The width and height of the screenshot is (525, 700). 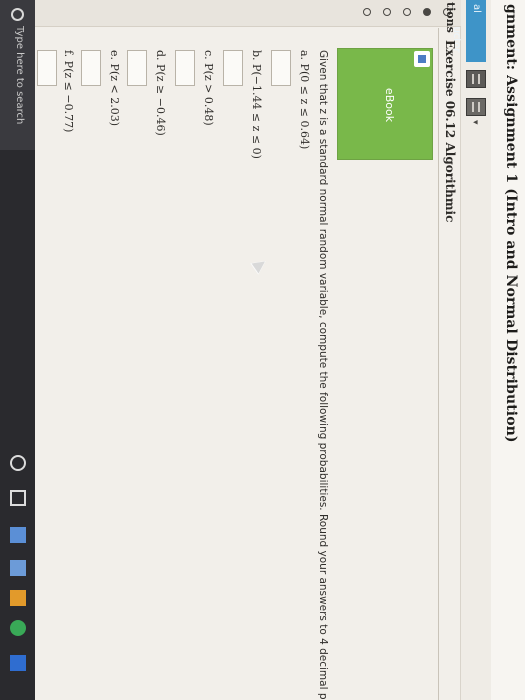 I want to click on gradebook-icon, so click(x=476, y=79).